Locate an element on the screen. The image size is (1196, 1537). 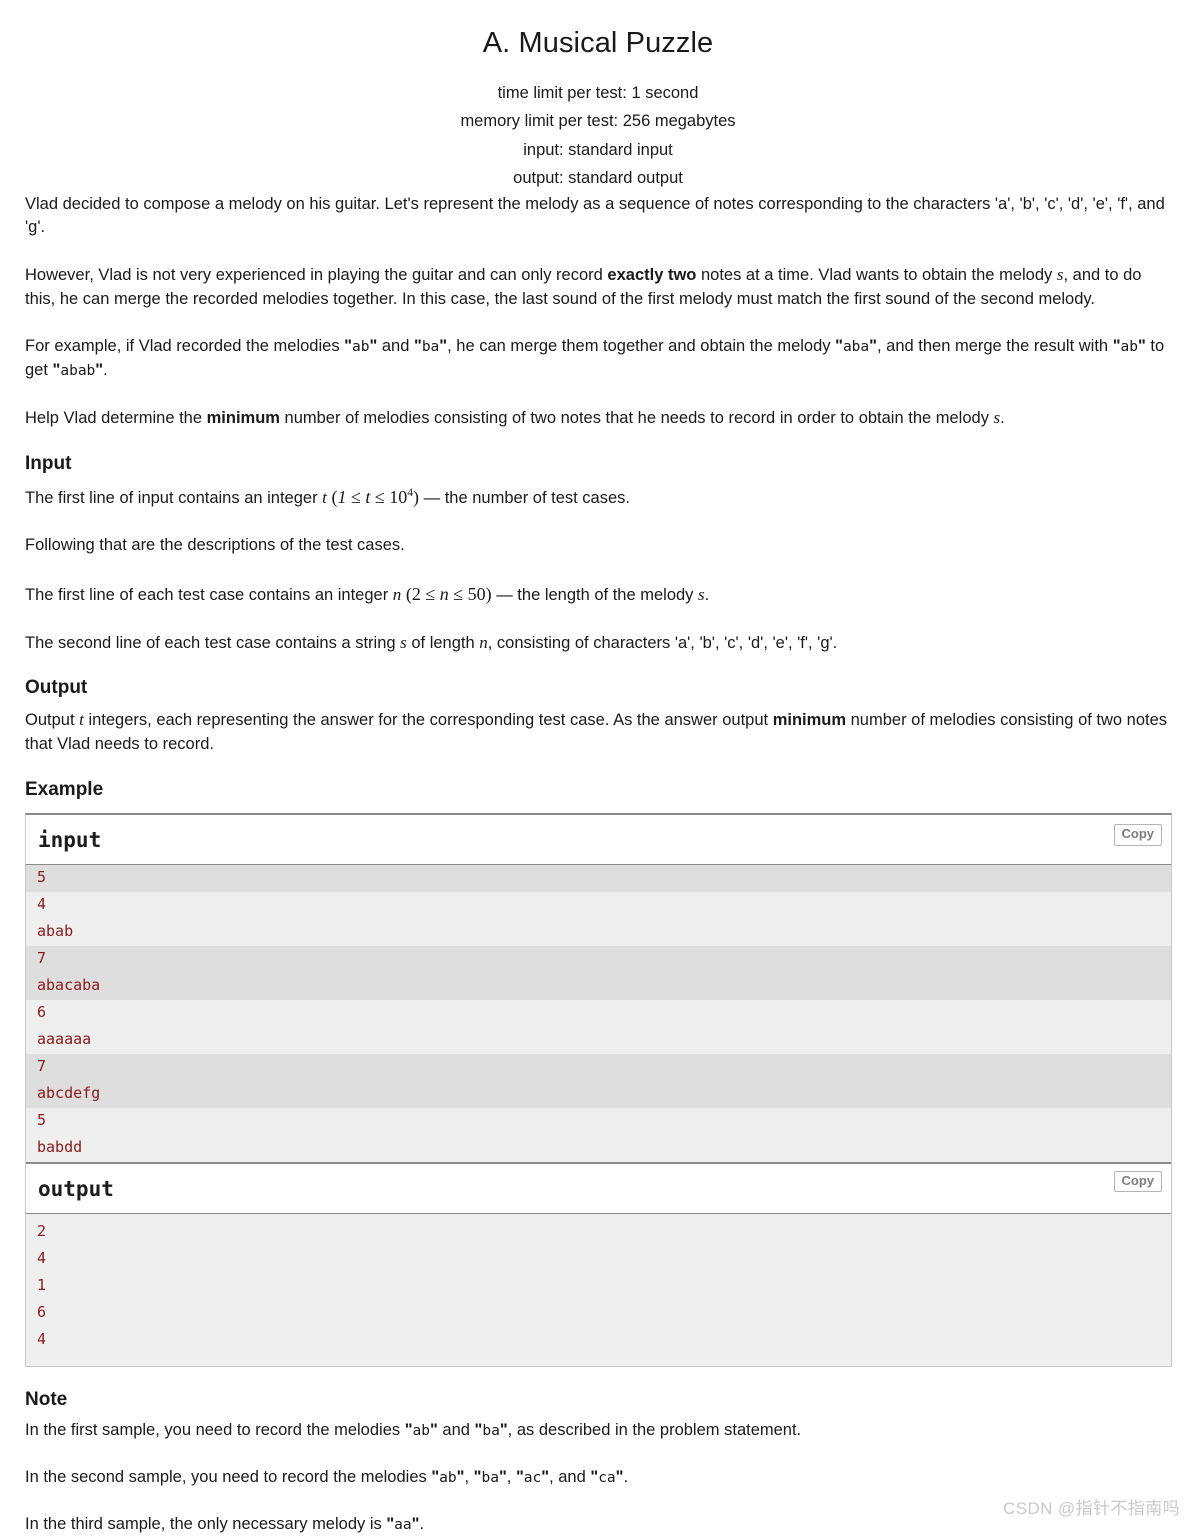
note-p2-melody-2: ba is located at coordinates (490, 1478).